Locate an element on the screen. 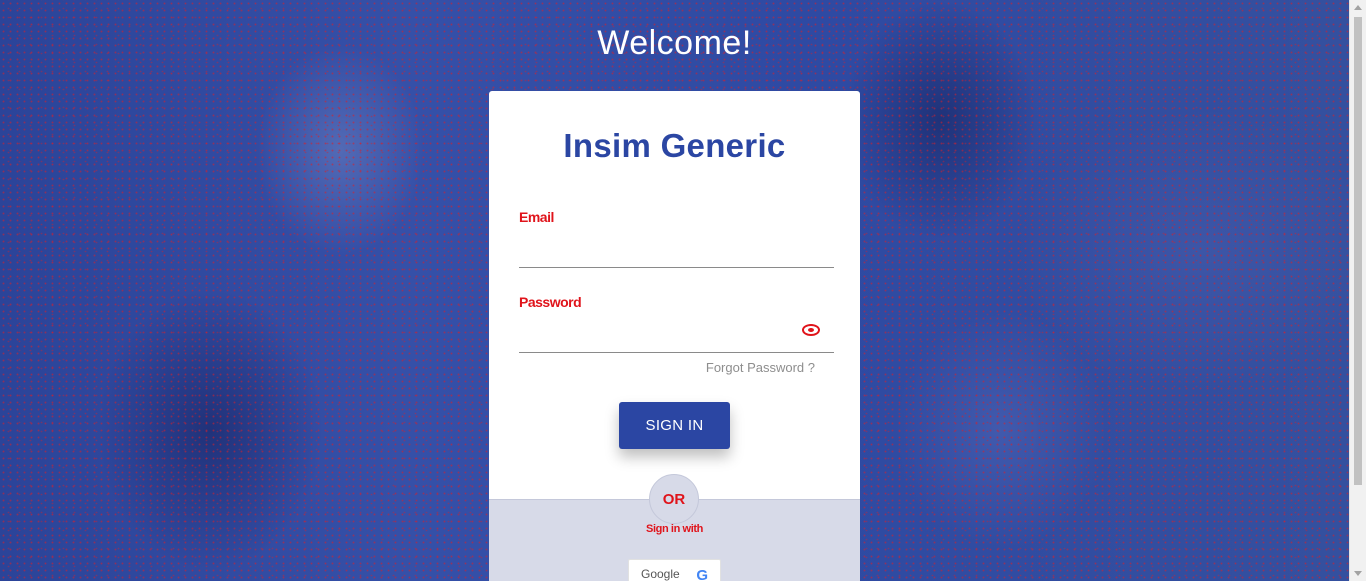 This screenshot has width=1366, height=581. scroll-up-arrow-icon is located at coordinates (1358, 7).